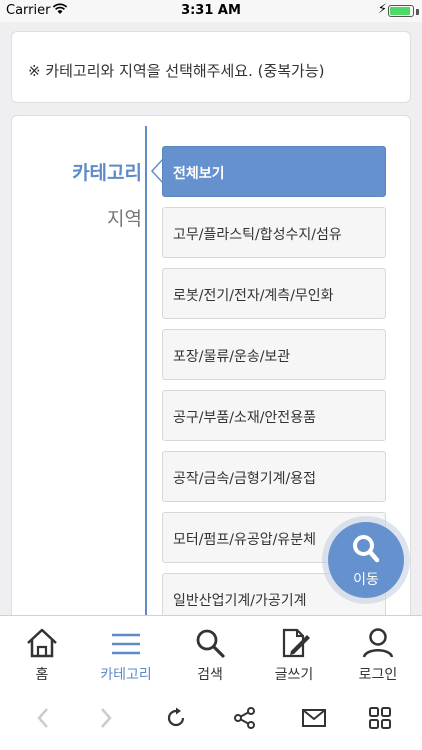 This screenshot has height=750, width=422. I want to click on browser-toolbar, so click(211, 720).